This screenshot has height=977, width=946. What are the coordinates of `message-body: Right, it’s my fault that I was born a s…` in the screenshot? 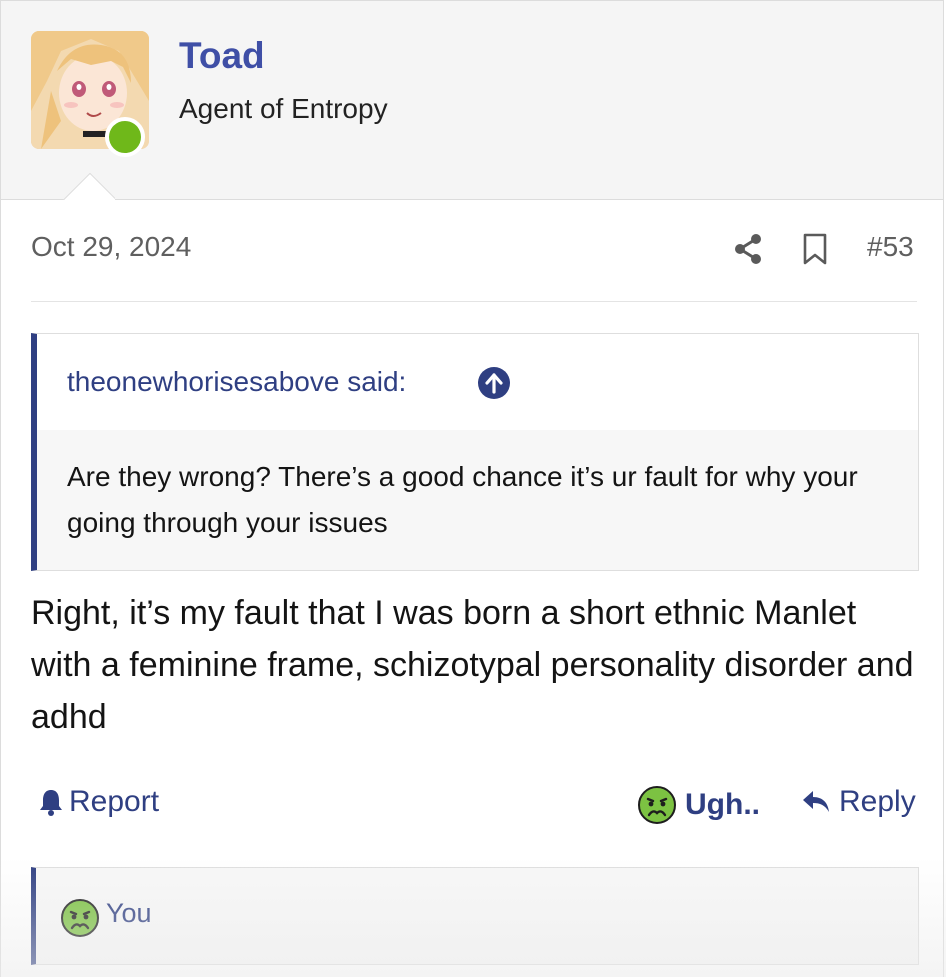 It's located at (472, 665).